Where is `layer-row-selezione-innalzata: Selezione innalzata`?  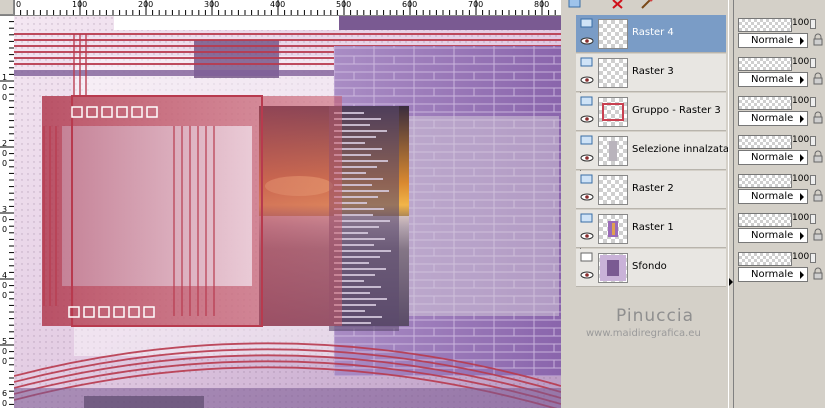
layer-row-selezione-innalzata: Selezione innalzata is located at coordinates (653, 151).